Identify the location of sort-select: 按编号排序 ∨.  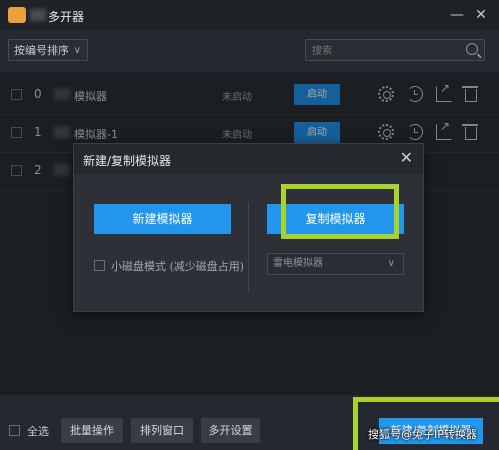
(48, 50).